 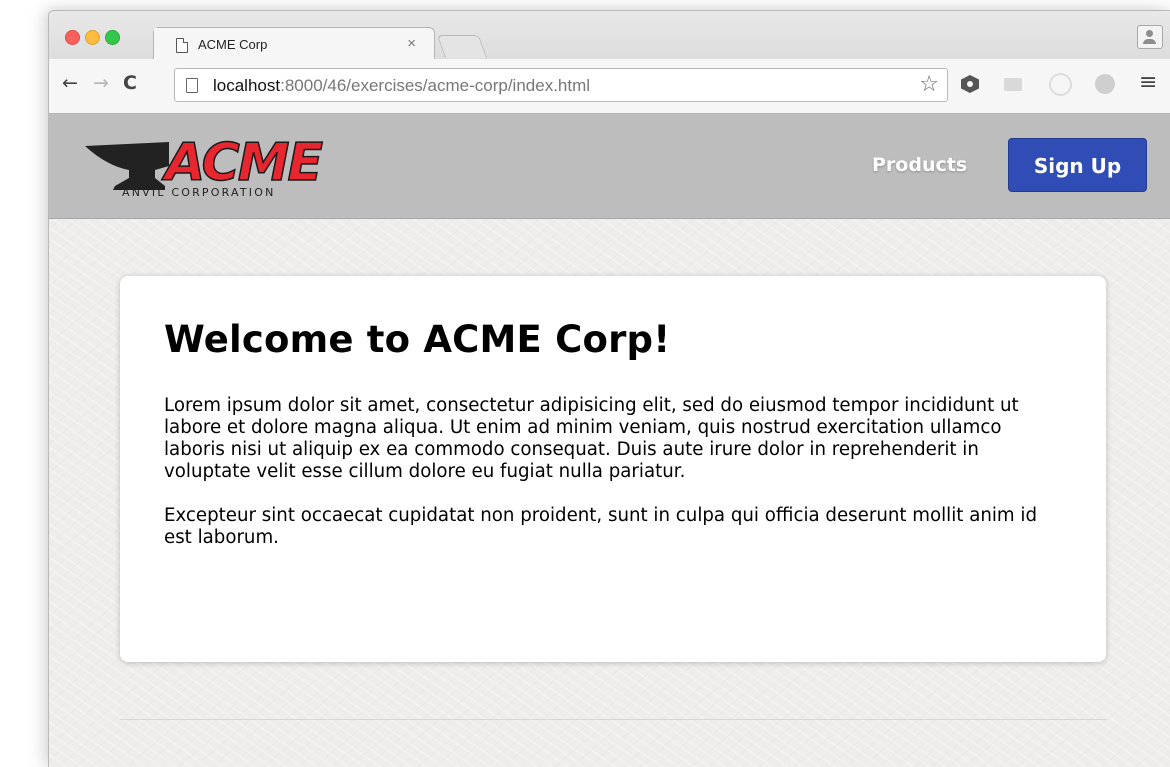 What do you see at coordinates (1060, 84) in the screenshot?
I see `extension-circle-icon` at bounding box center [1060, 84].